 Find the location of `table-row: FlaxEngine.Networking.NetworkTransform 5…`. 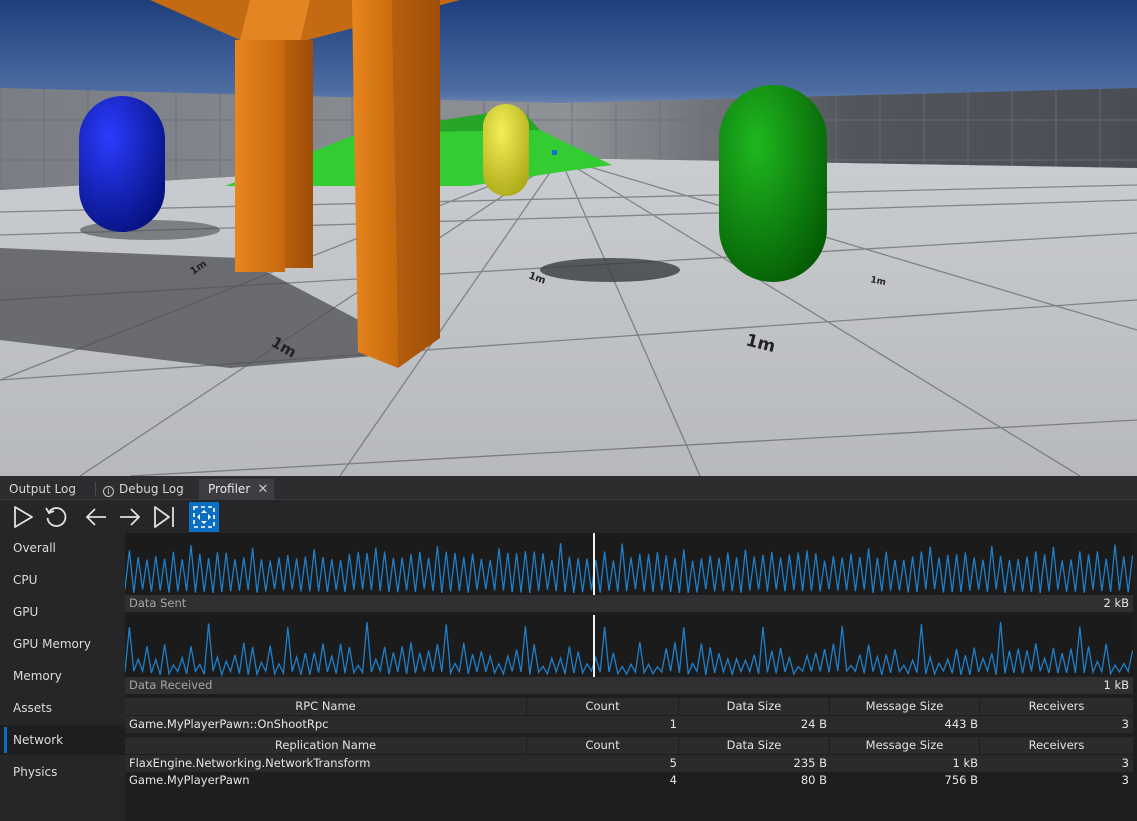

table-row: FlaxEngine.Networking.NetworkTransform 5… is located at coordinates (629, 763).